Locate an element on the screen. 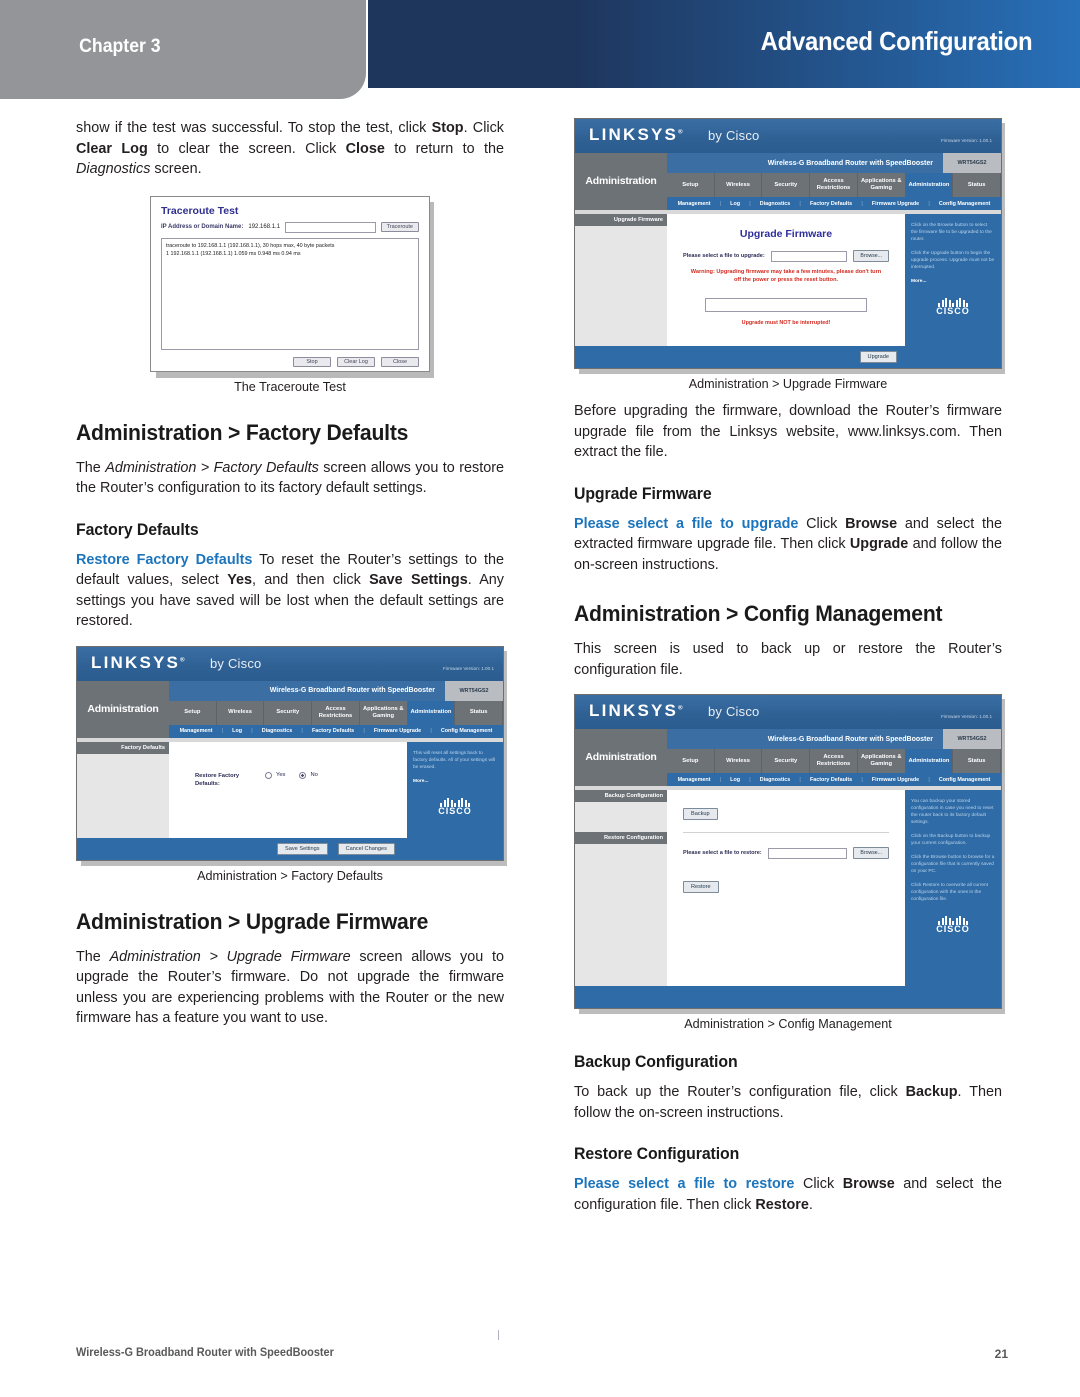 The height and width of the screenshot is (1397, 1080). router-ui-content-factory-defaults: Restore Factory Defaults: Yes No is located at coordinates (288, 789).